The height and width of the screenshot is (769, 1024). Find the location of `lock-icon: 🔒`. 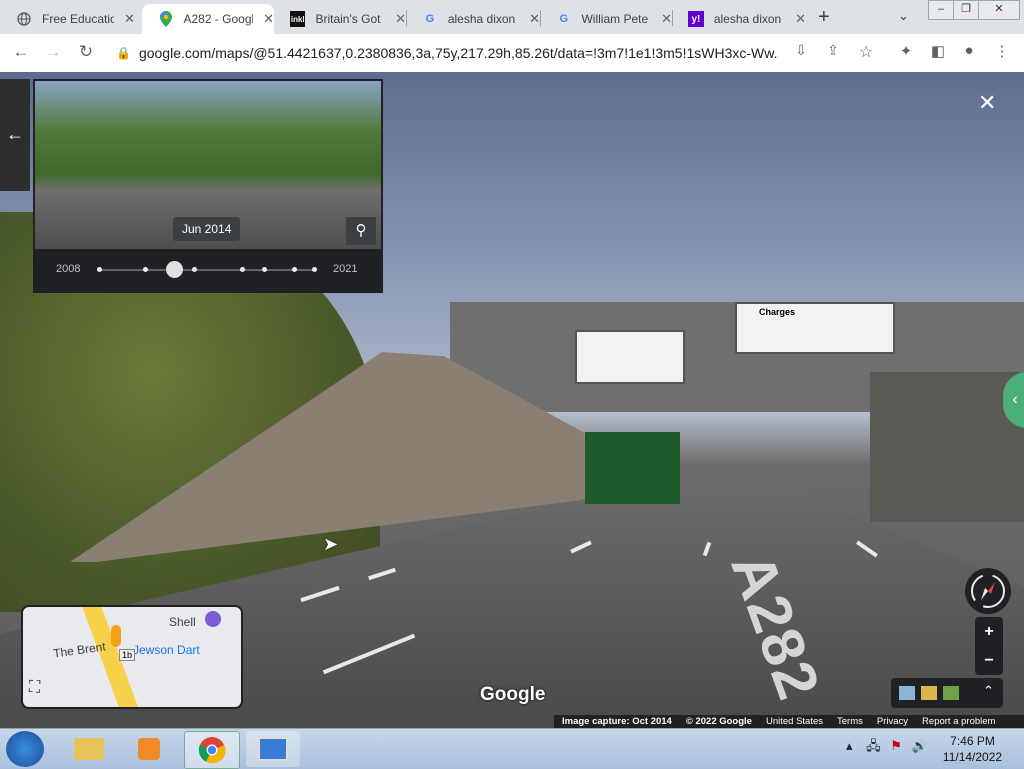

lock-icon: 🔒 is located at coordinates (123, 53).